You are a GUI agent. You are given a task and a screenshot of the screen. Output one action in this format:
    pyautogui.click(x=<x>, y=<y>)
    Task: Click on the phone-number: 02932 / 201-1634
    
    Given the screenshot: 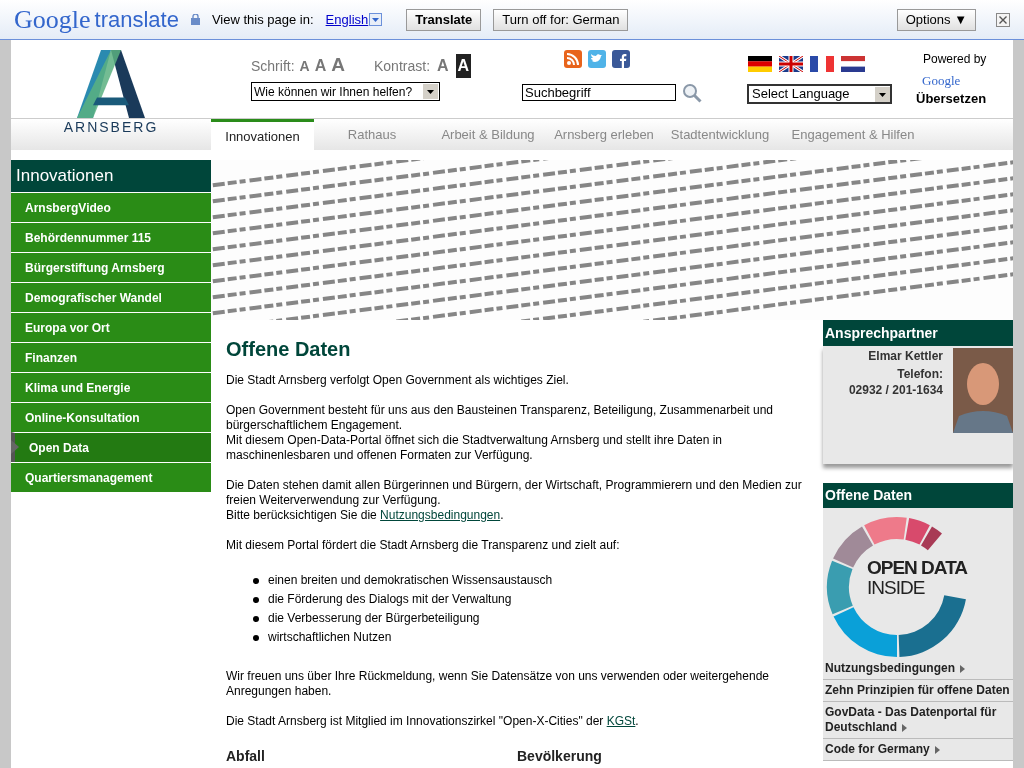 What is the action you would take?
    pyautogui.click(x=895, y=390)
    